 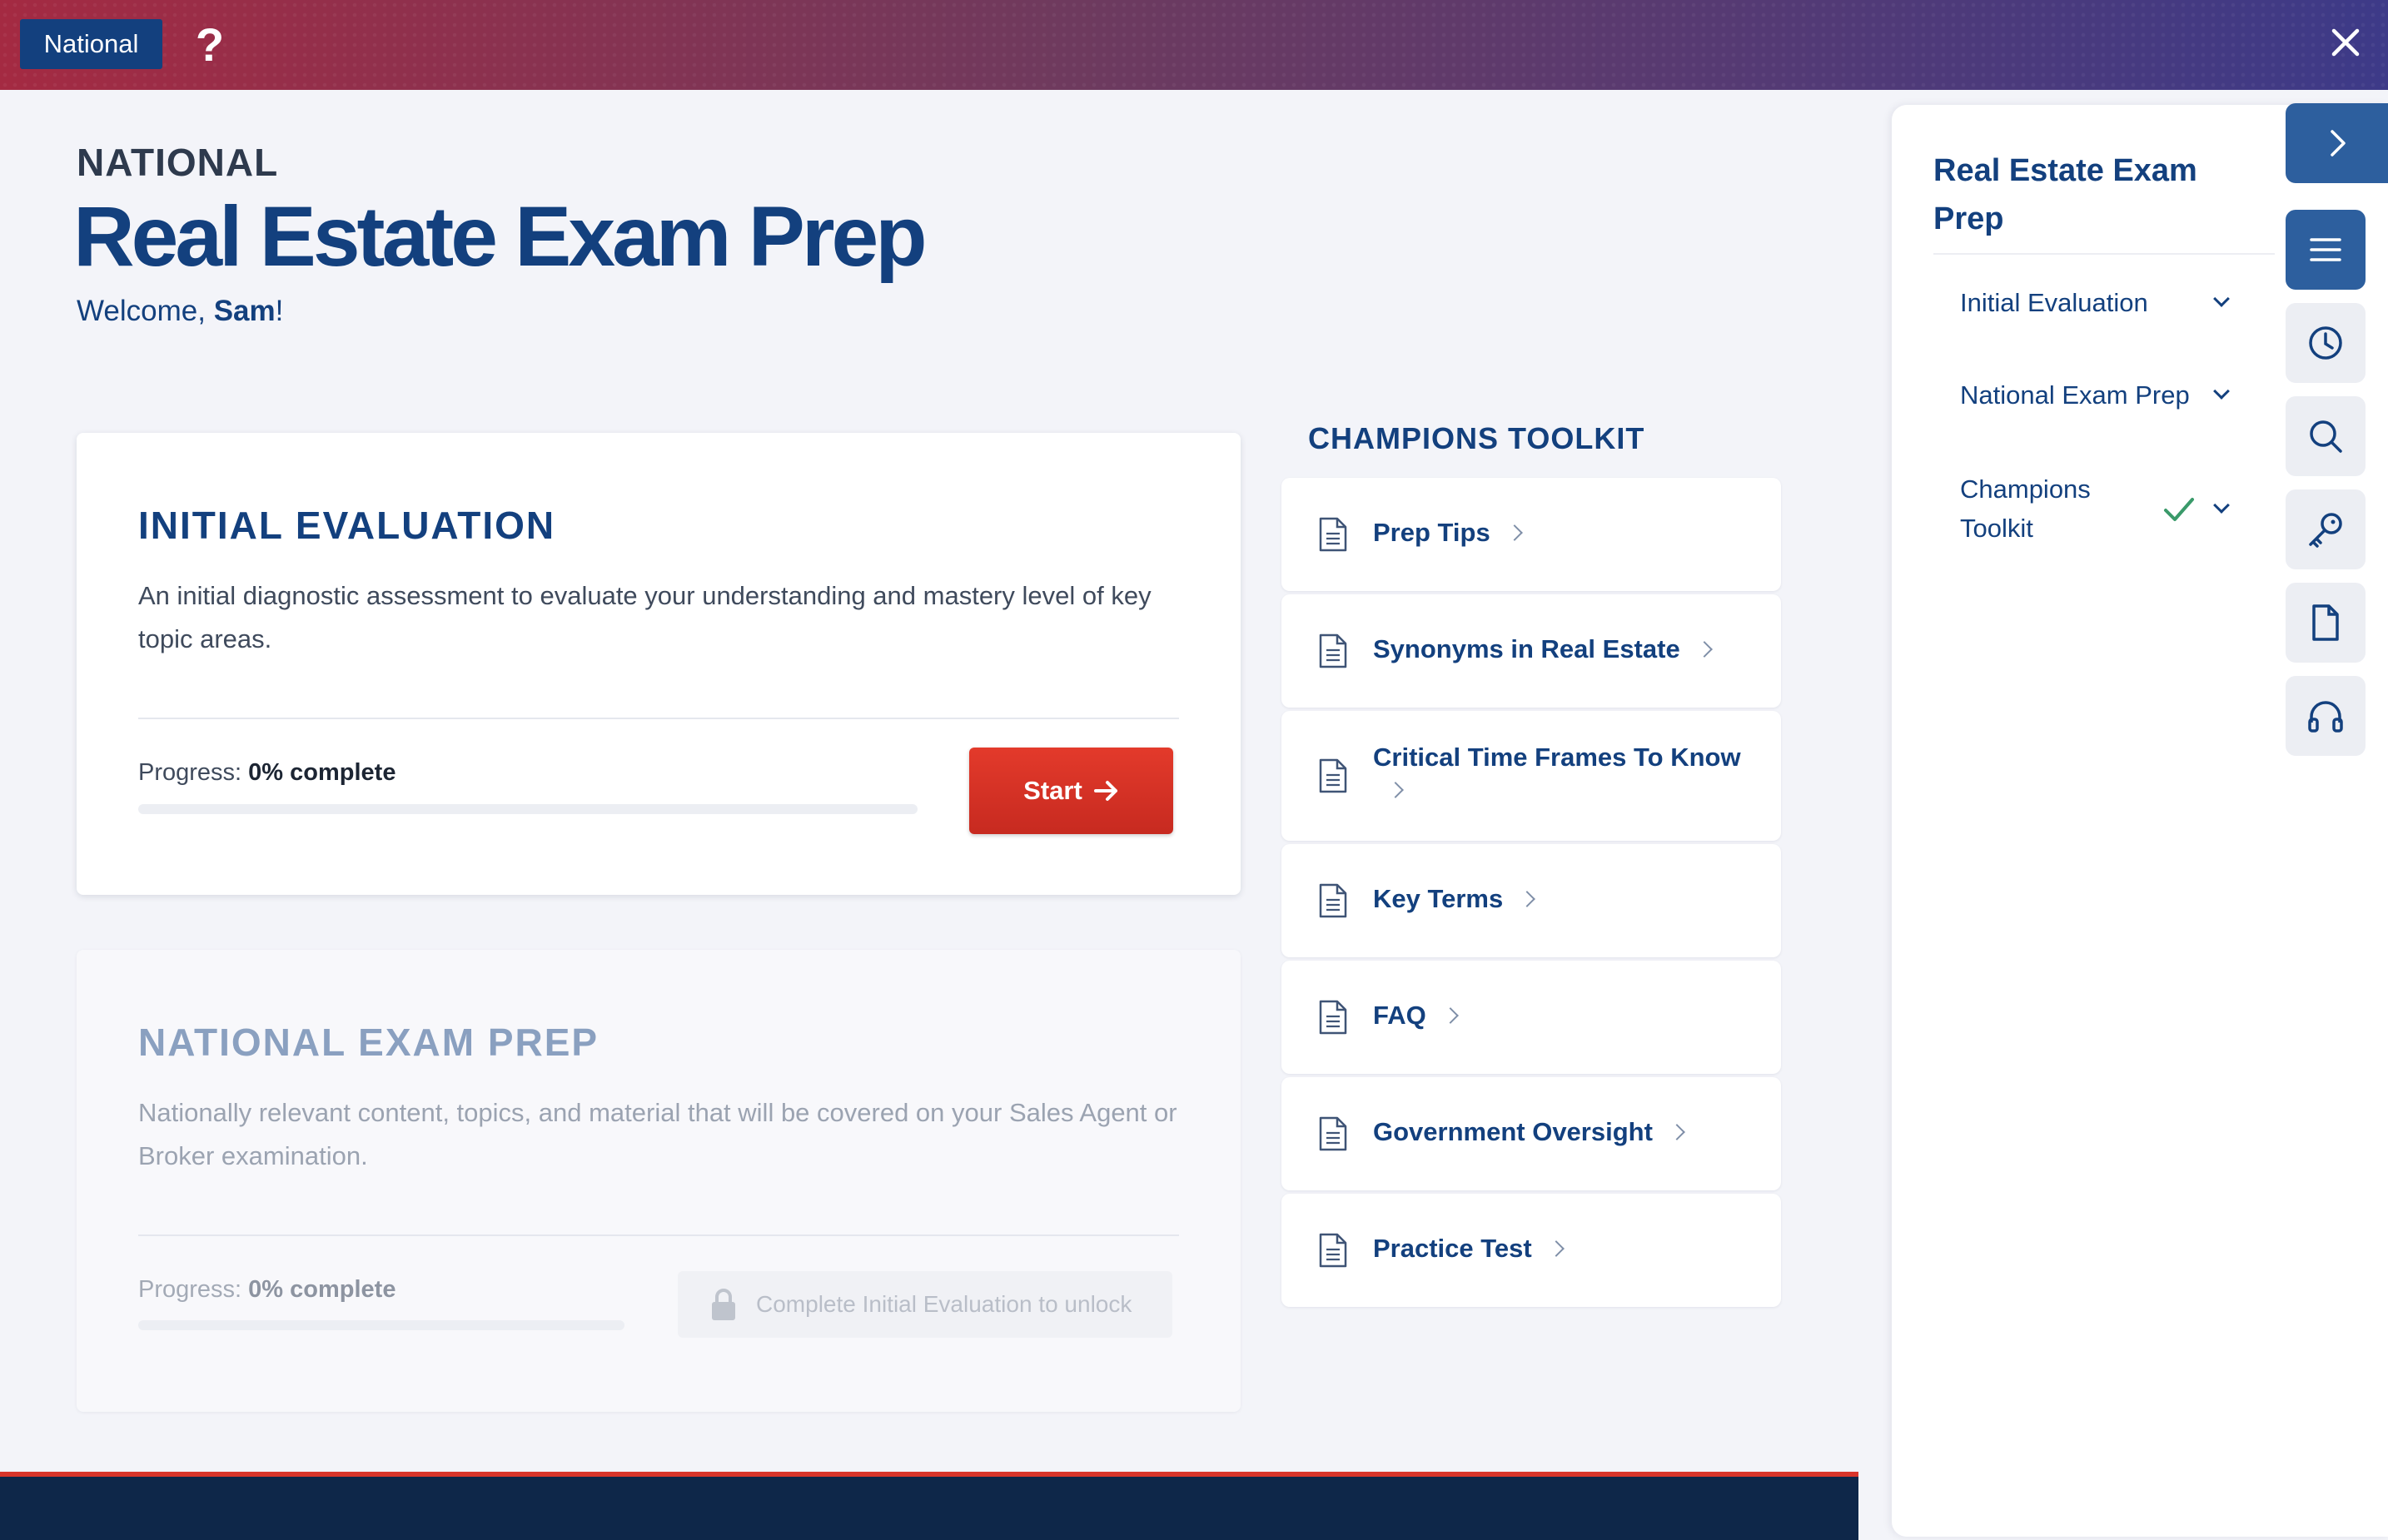 I want to click on toolkit-item-label: FAQ, so click(x=1399, y=1016).